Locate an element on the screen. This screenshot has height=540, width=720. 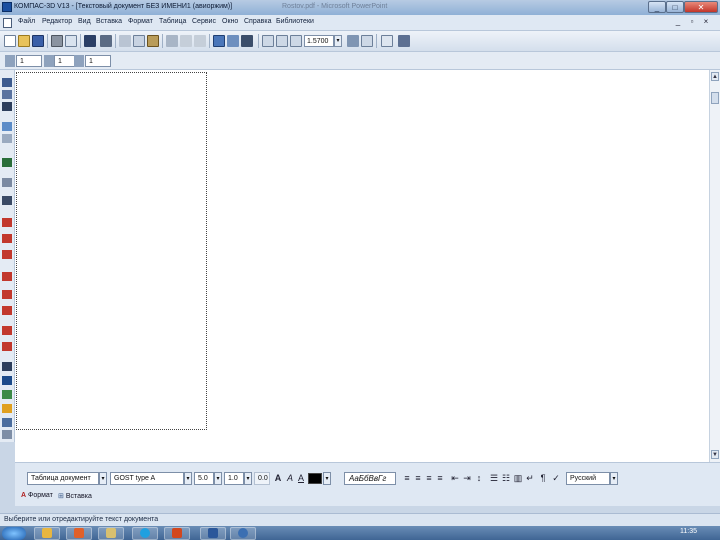
menu-editor: Редактор is located at coordinates (57, 21).